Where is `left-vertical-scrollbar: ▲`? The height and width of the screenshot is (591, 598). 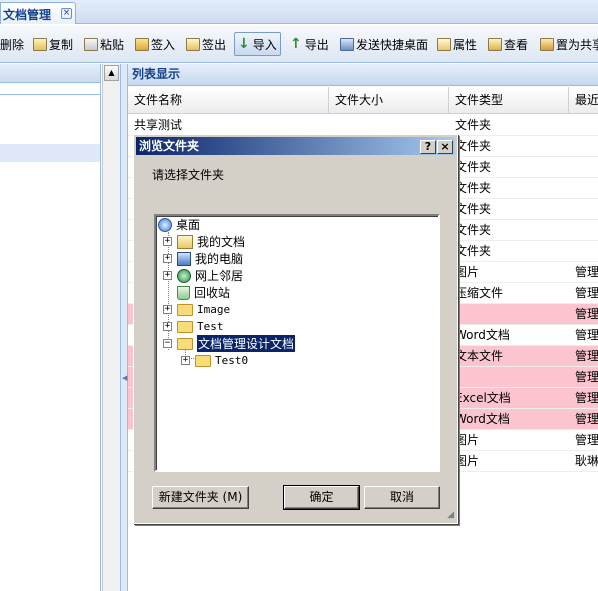
left-vertical-scrollbar: ▲ is located at coordinates (111, 327).